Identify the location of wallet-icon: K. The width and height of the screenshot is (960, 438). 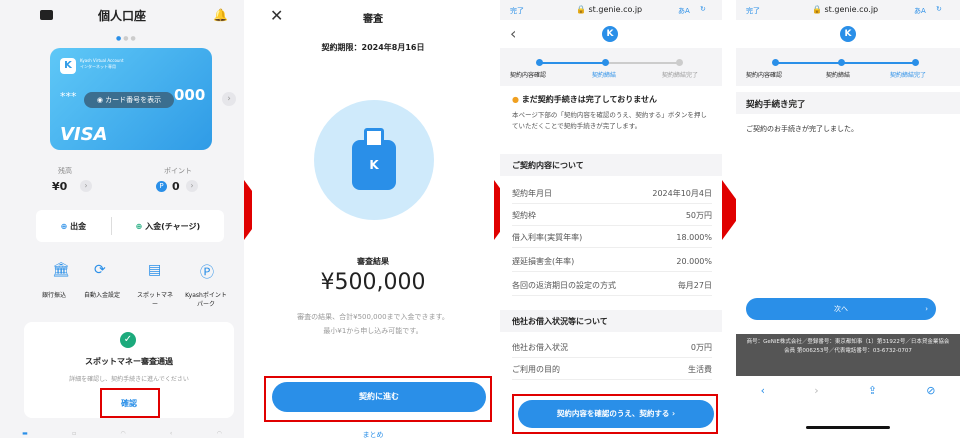
(374, 159).